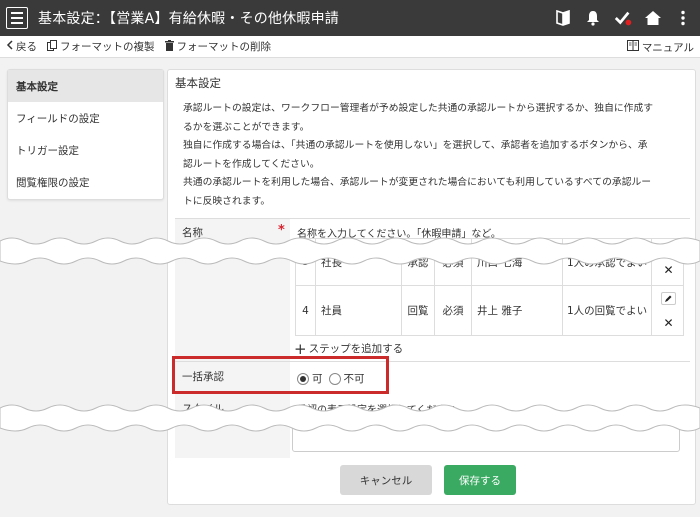  I want to click on sidebar-item-triggers: トリガー設定, so click(85, 150).